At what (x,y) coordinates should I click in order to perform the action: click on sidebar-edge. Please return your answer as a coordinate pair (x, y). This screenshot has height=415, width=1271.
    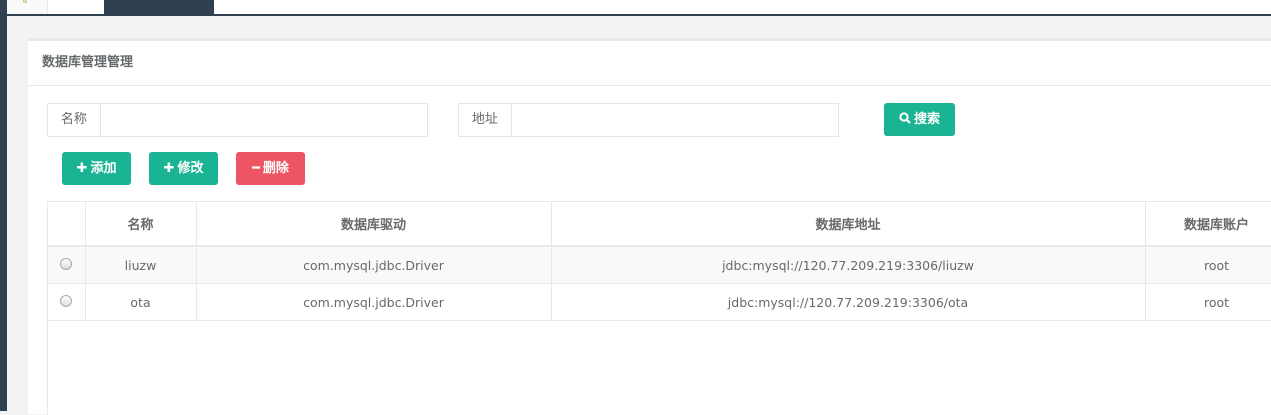
    Looking at the image, I should click on (3, 205).